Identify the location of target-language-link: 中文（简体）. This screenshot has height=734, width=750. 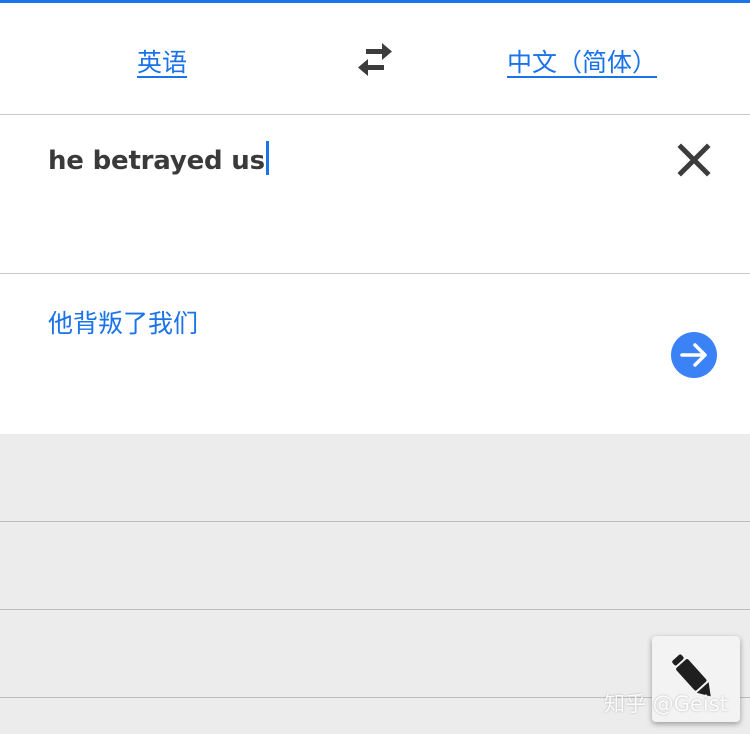
(582, 61).